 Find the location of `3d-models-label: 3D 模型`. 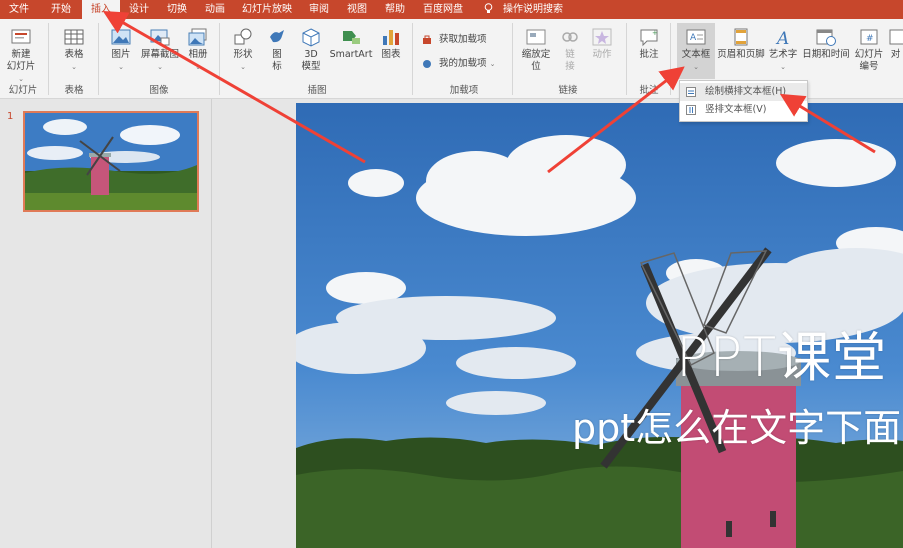

3d-models-label: 3D 模型 is located at coordinates (311, 60).